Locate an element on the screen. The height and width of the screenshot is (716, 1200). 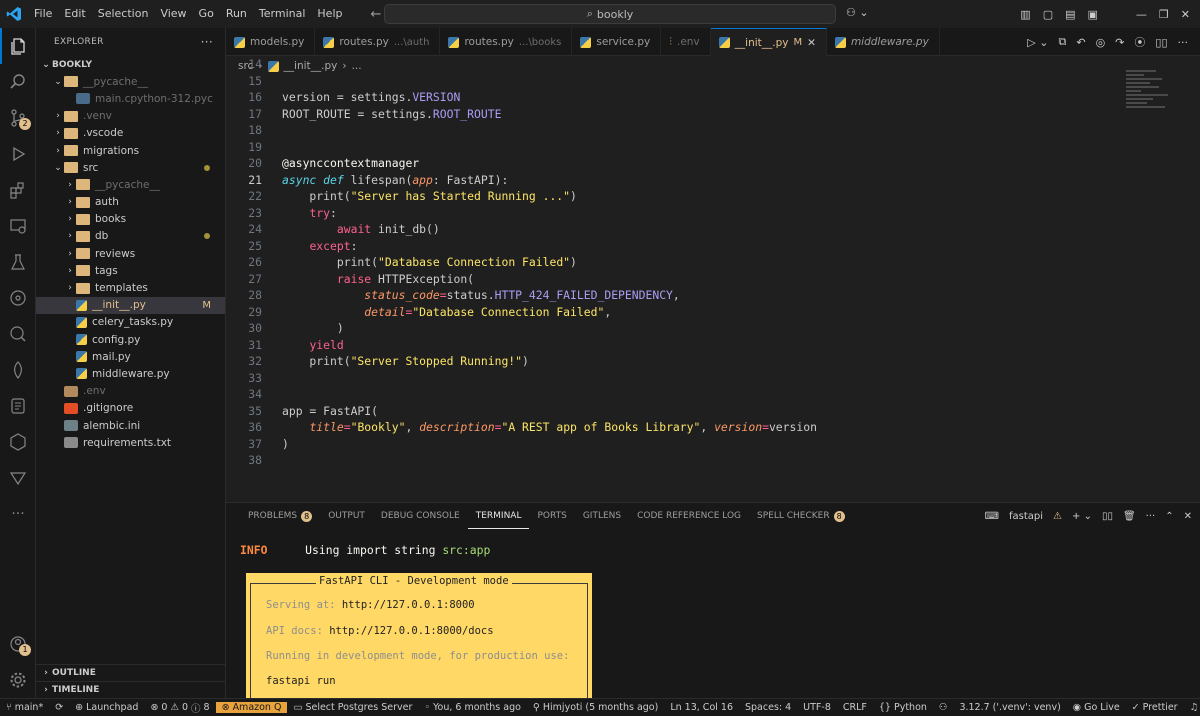
tree-item: › tags is located at coordinates (130, 270).